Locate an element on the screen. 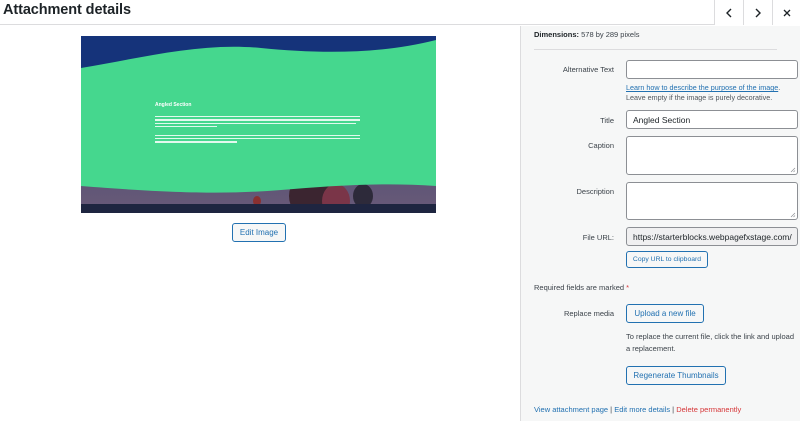 This screenshot has height=421, width=800. description-textarea is located at coordinates (712, 201).